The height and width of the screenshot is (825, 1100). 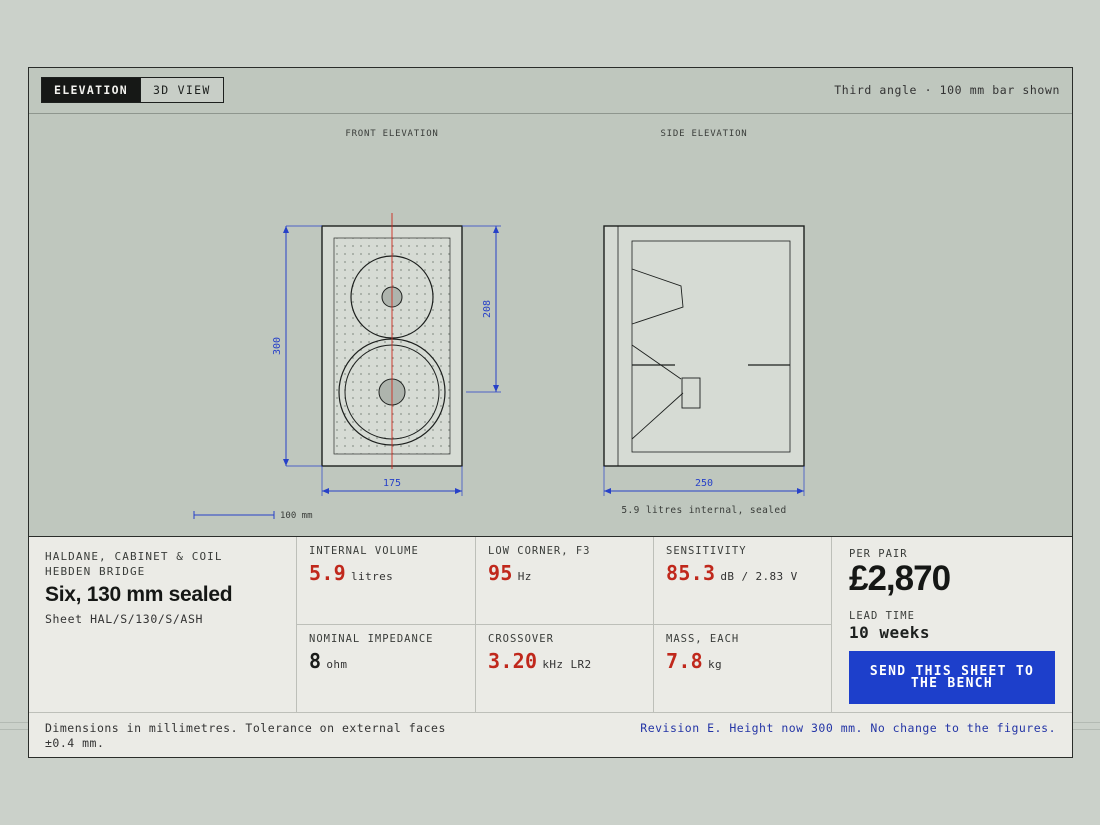 I want to click on side-view: 250 5.9 litres internal, sealed, so click(x=704, y=370).